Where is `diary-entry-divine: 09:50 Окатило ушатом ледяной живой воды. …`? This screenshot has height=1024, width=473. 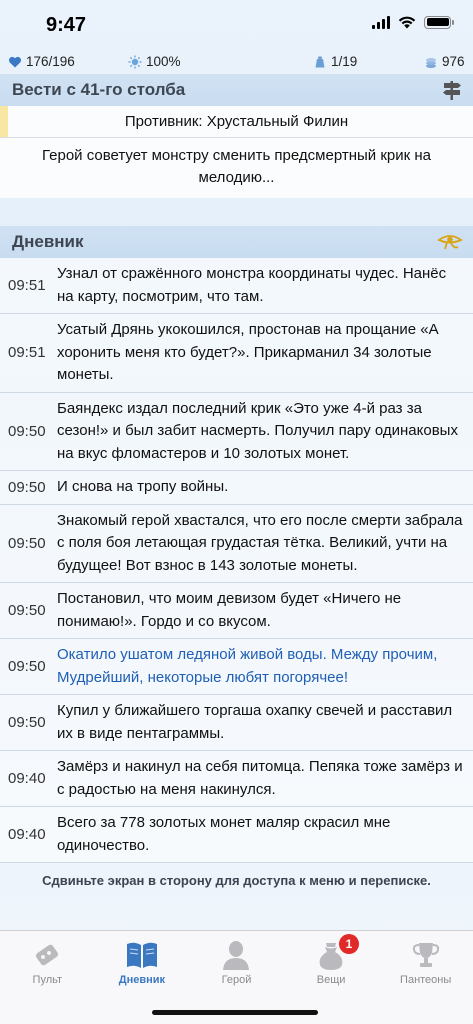 diary-entry-divine: 09:50 Окатило ушатом ледяной живой воды. … is located at coordinates (236, 667).